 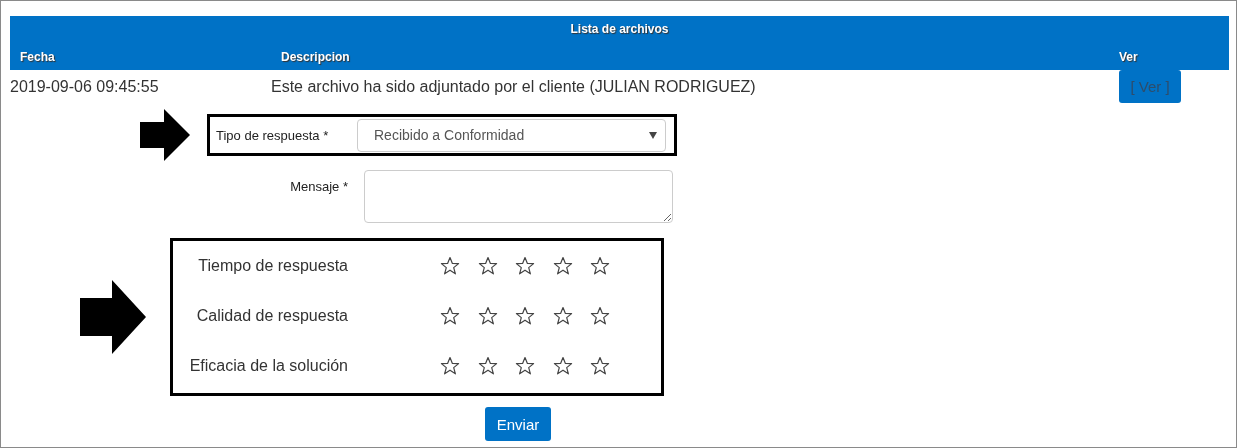 I want to click on date-cell: 2019-09-06 09:45:55, so click(x=84, y=86).